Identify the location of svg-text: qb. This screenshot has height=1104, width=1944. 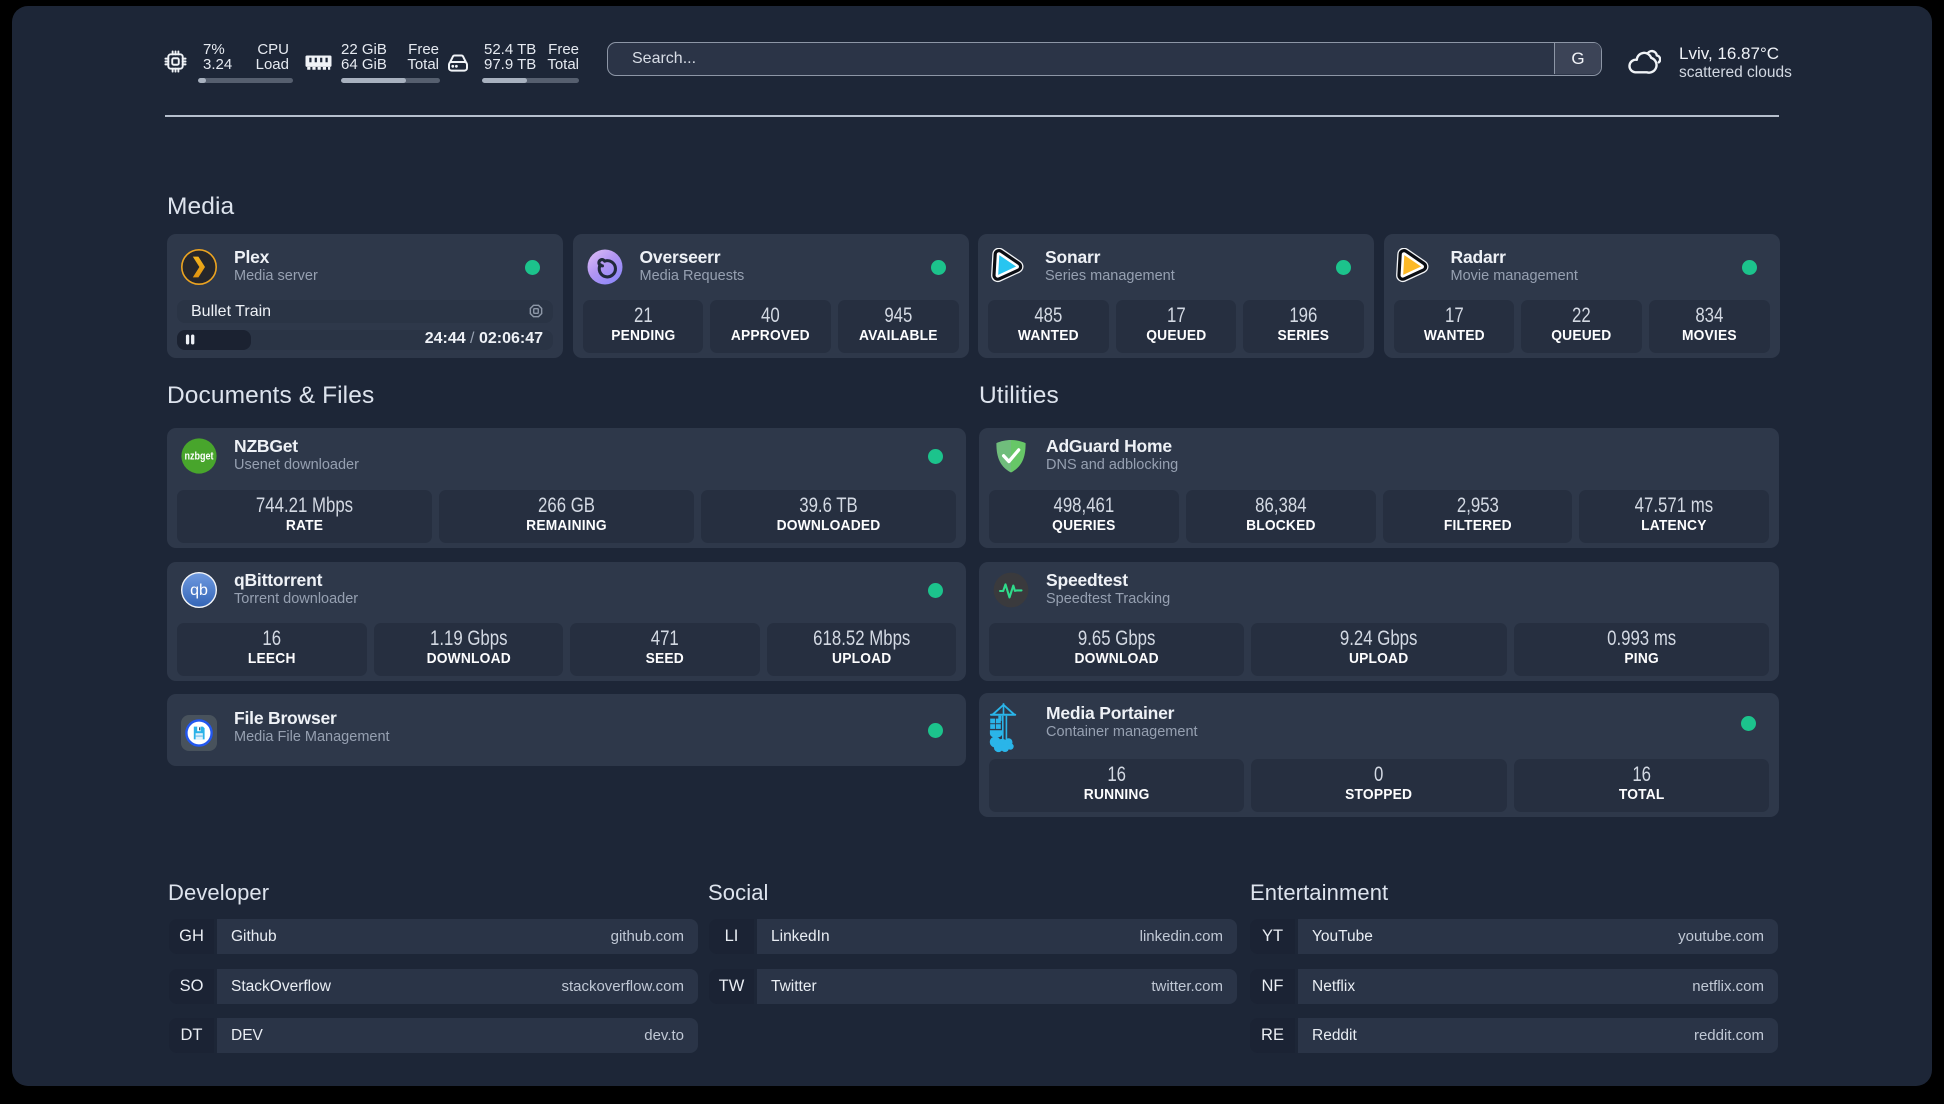
(199, 590).